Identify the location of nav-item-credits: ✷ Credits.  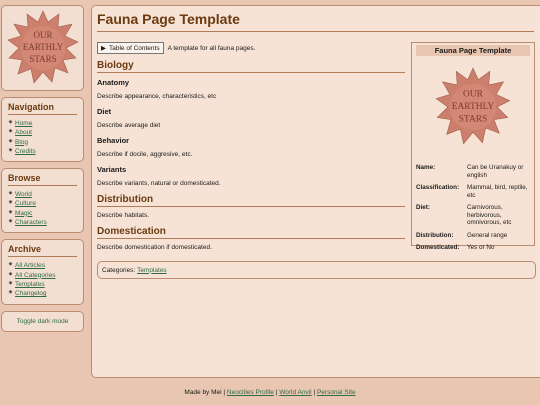
(42, 151).